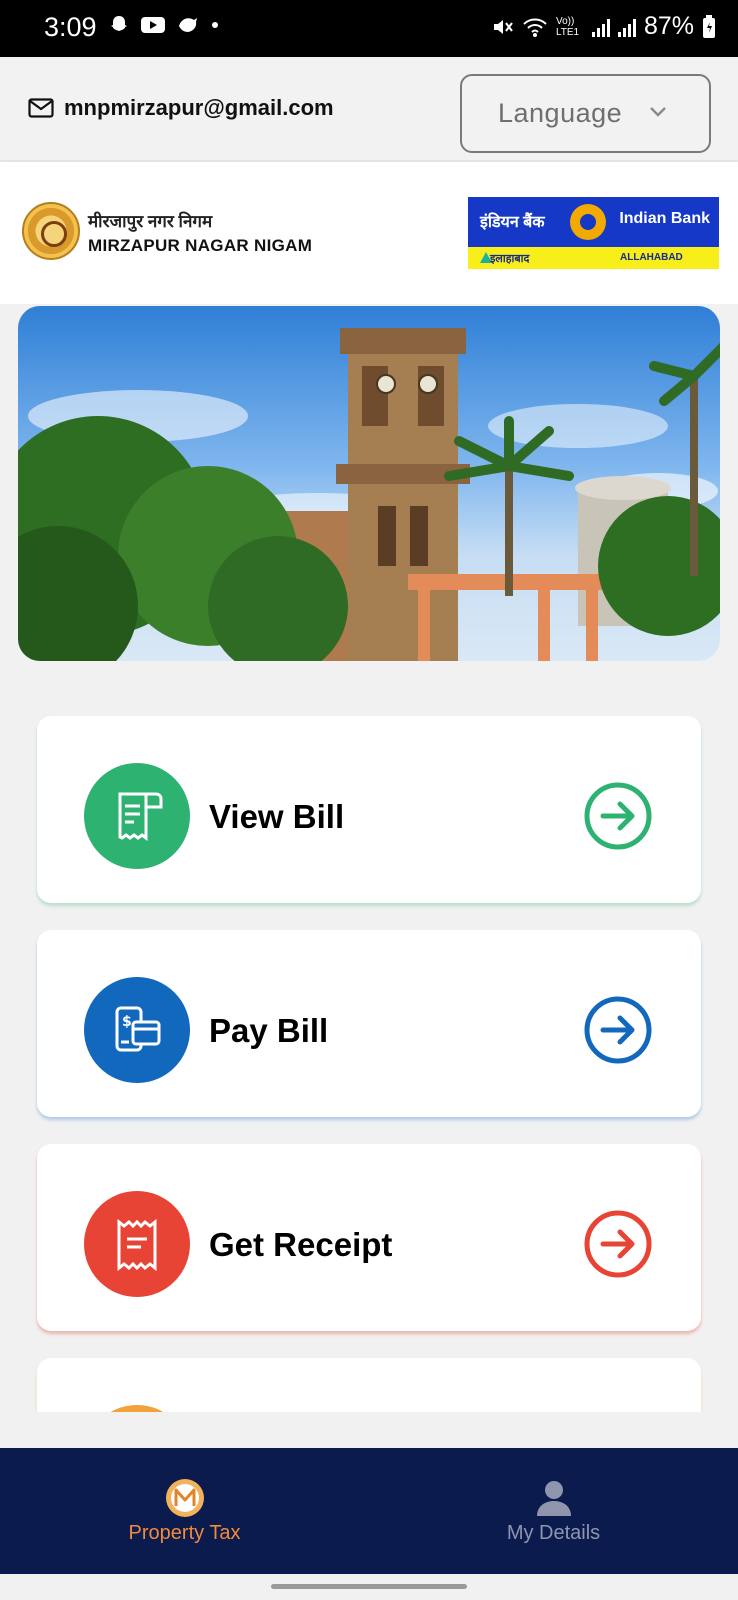 This screenshot has width=738, height=1600. I want to click on bank-sub-english: ALLAHABAD, so click(651, 257).